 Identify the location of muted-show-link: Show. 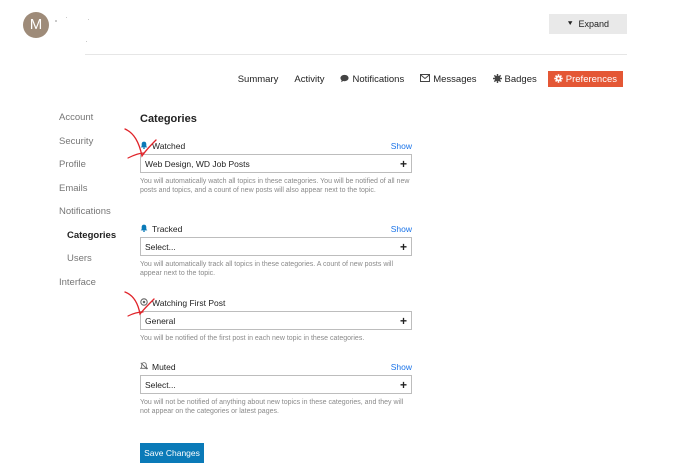
(401, 367).